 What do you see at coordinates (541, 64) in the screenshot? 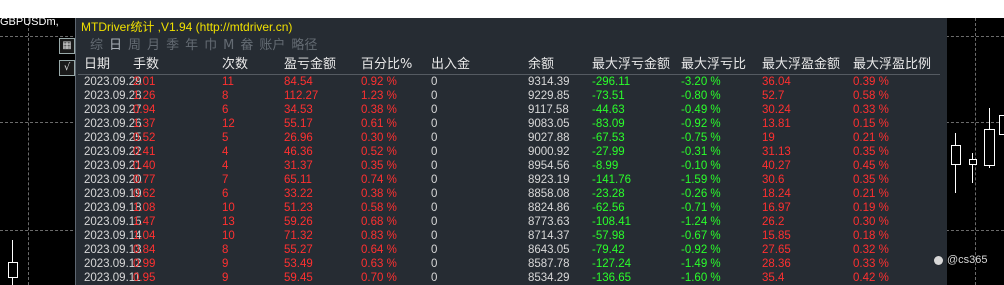
I see `header-balance: 余额` at bounding box center [541, 64].